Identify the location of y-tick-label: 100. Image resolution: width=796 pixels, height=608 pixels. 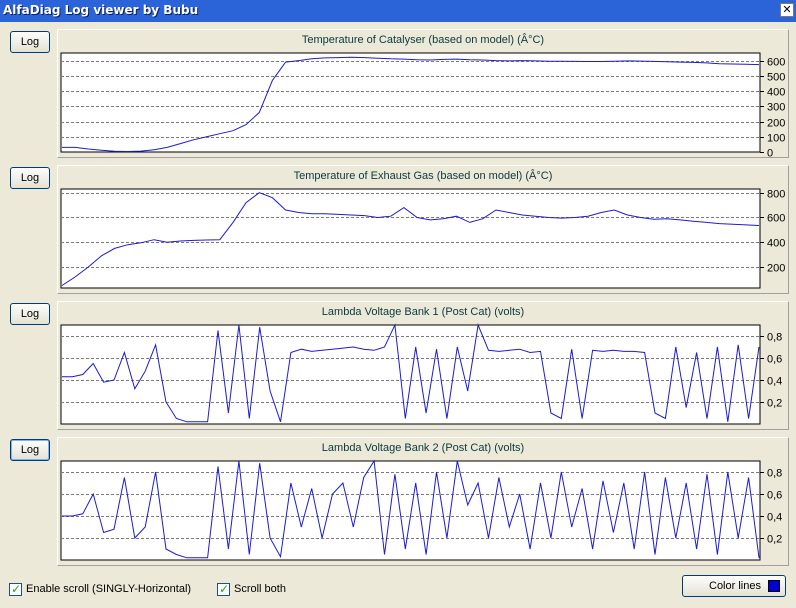
(776, 139).